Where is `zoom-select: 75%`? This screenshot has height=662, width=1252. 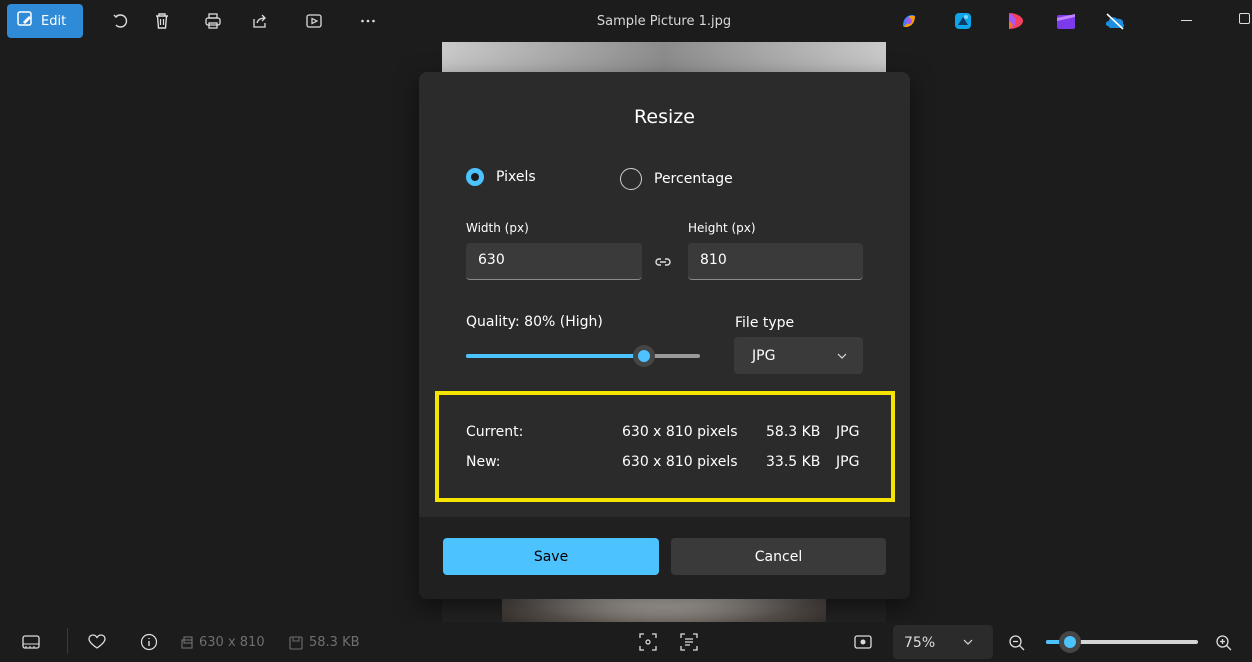 zoom-select: 75% is located at coordinates (943, 642).